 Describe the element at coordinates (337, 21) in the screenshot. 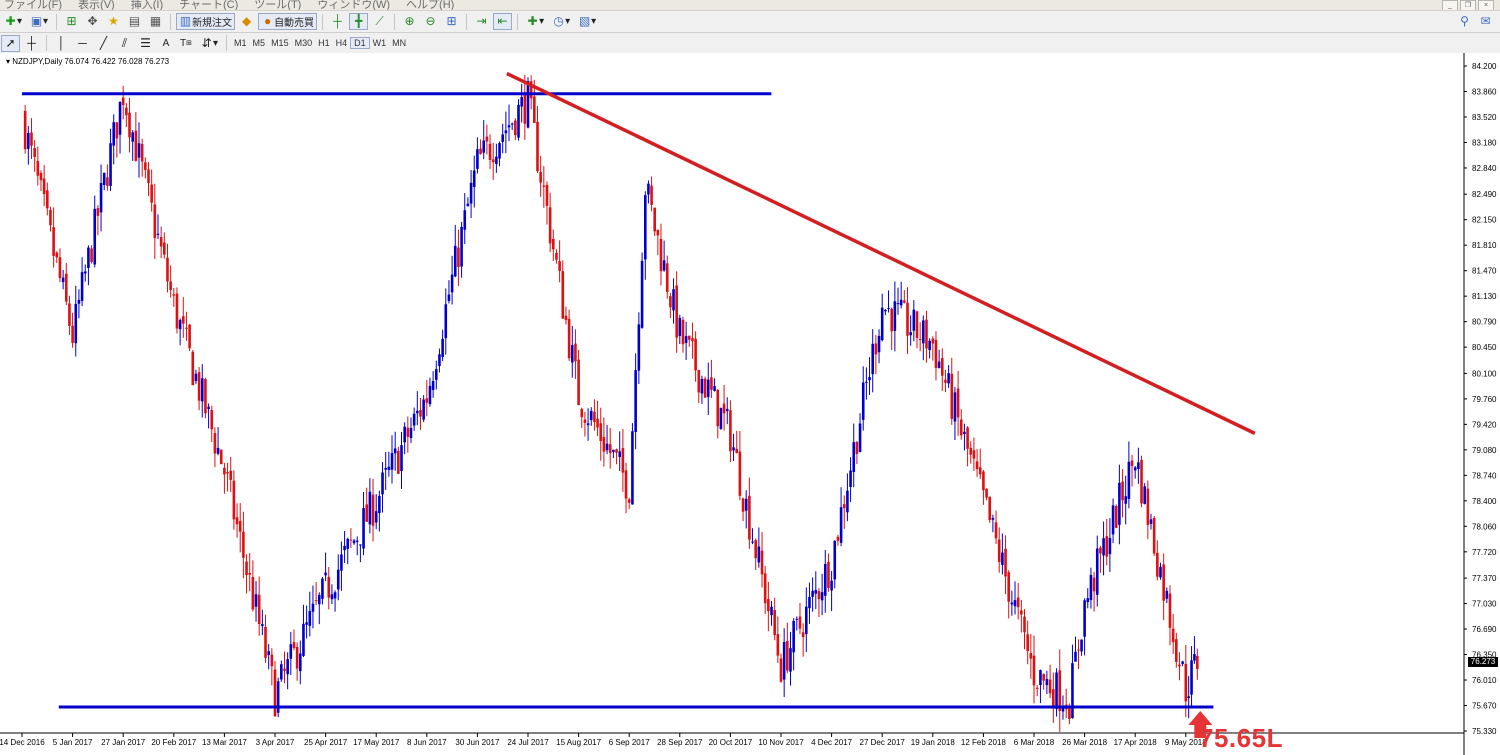

I see `bar-chart-button: ┼` at that location.